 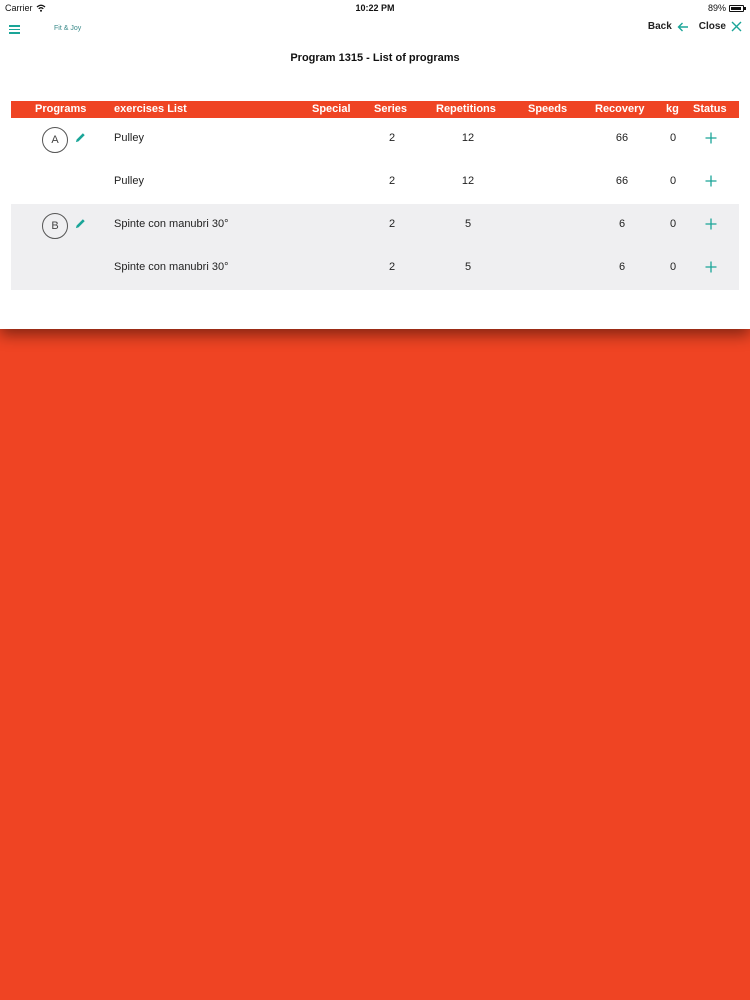 I want to click on table-row: A Pulley 2 12 66 0, so click(x=375, y=139).